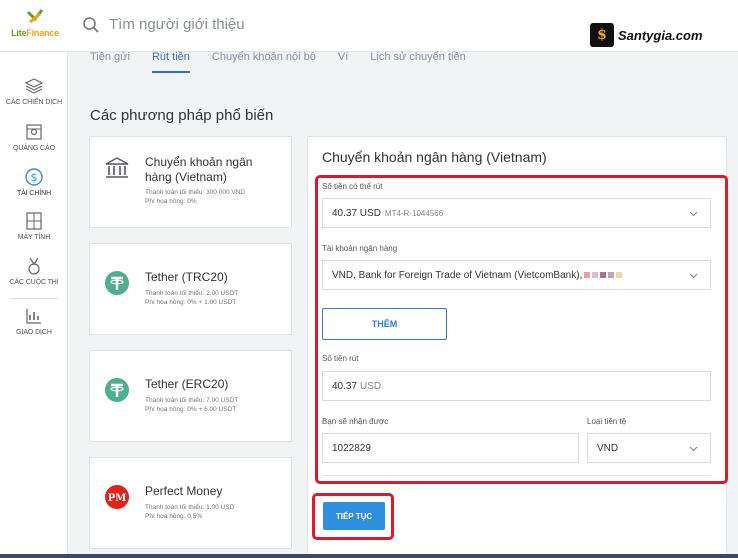  I want to click on sidebar-item-trading: GIAO DỊCH, so click(34, 321).